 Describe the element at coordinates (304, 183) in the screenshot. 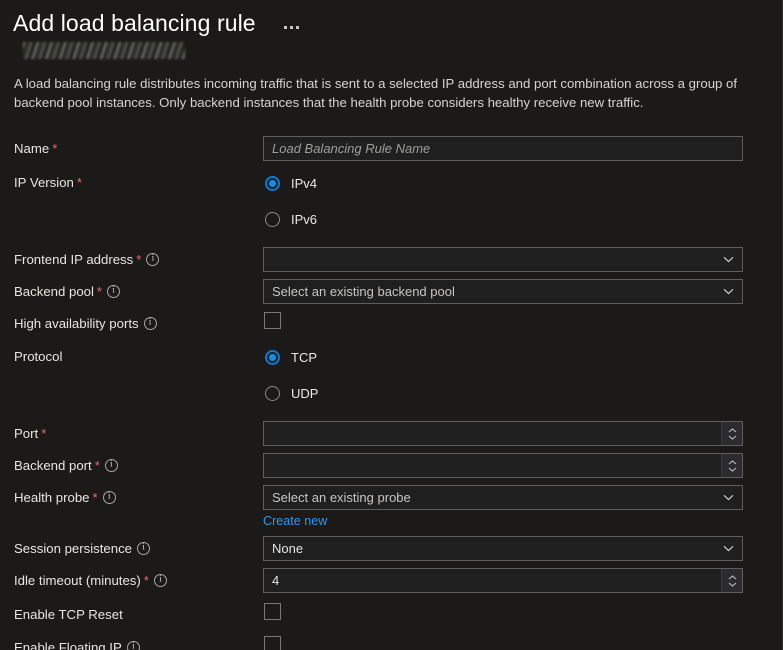

I see `radio-label-ipv4: IPv4` at that location.